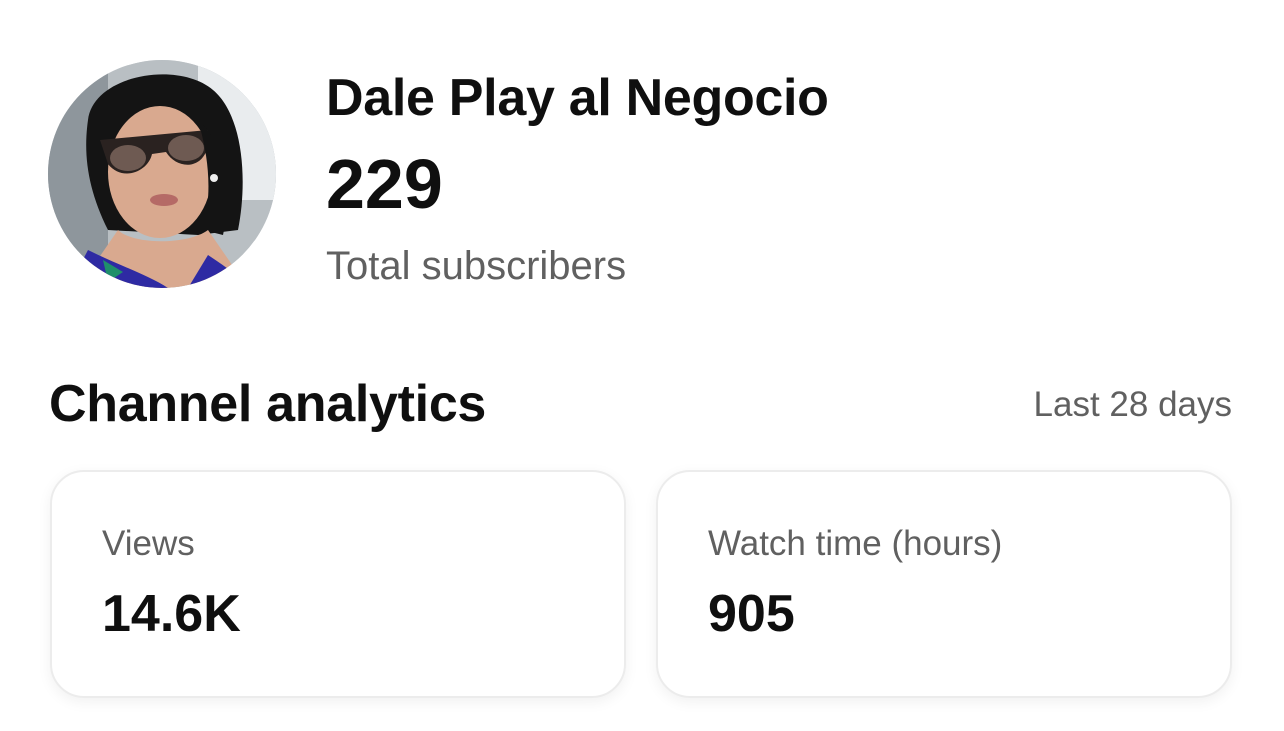 The image size is (1284, 731). Describe the element at coordinates (1132, 404) in the screenshot. I see `analytics-period-label: Last 28 days` at that location.